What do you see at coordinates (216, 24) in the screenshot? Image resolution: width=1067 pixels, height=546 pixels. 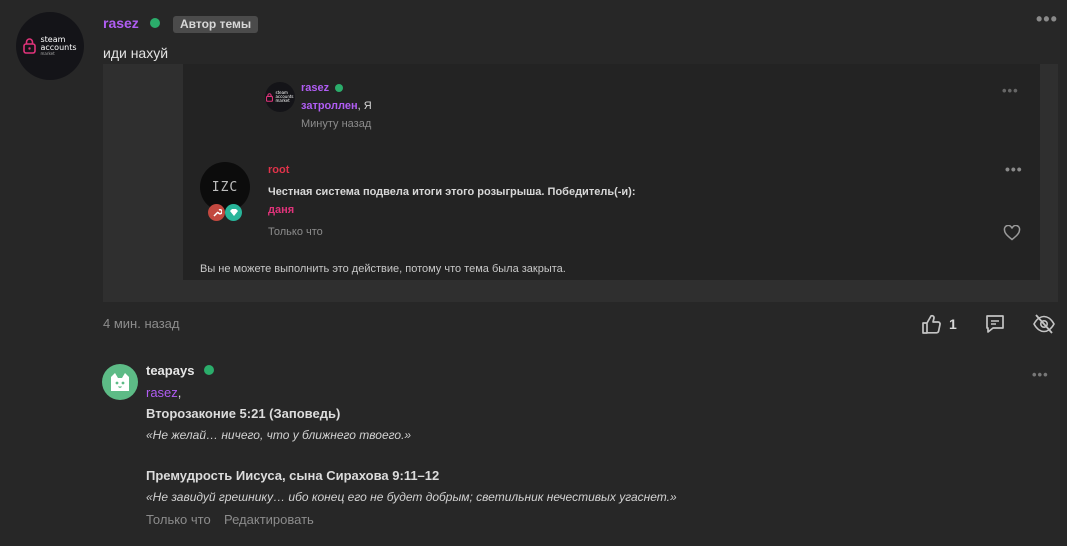 I see `author-badge: Автор темы` at bounding box center [216, 24].